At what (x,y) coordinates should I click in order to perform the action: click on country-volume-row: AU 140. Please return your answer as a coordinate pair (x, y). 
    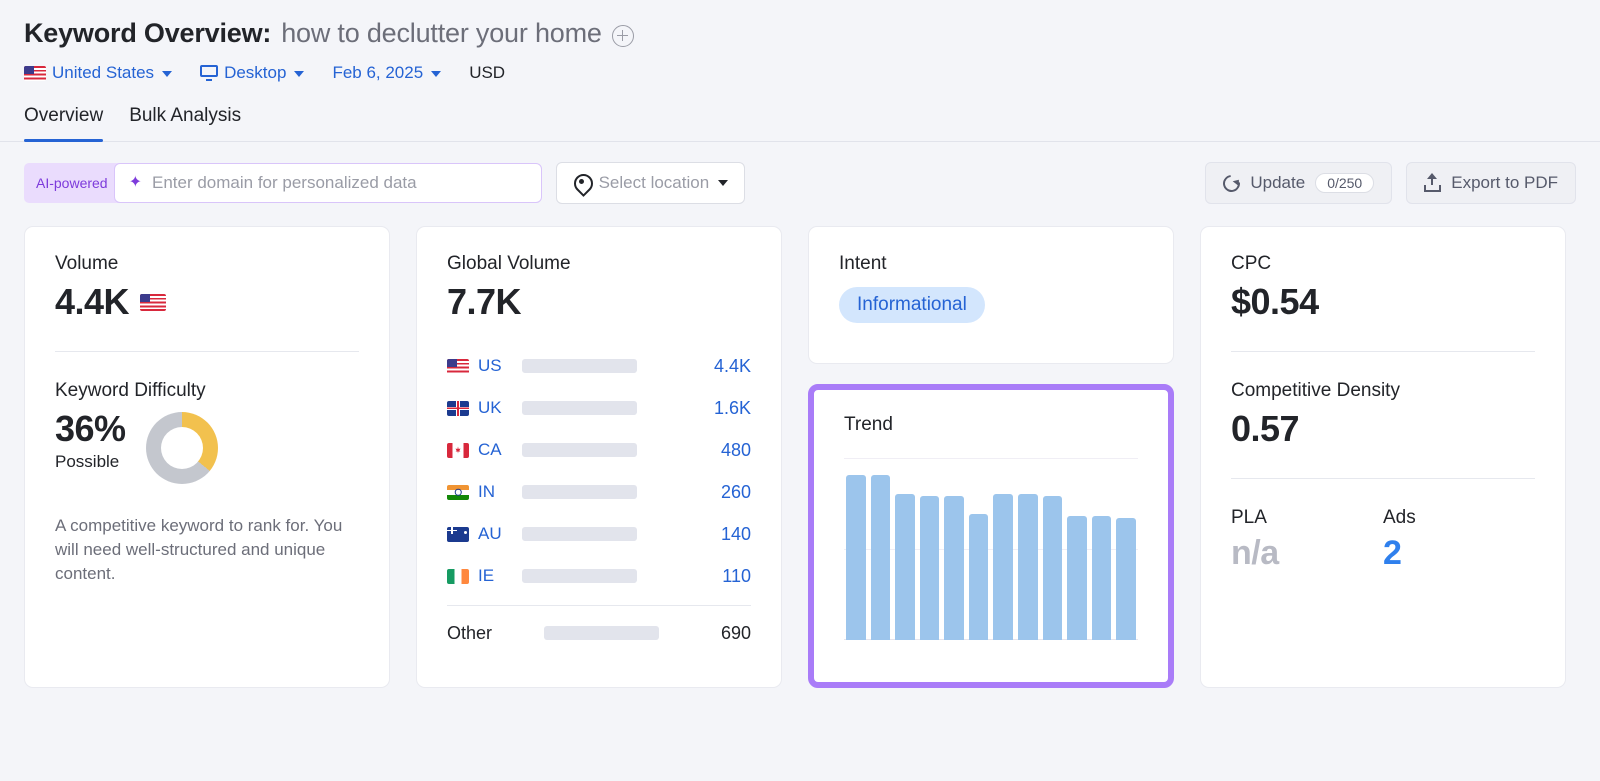
    Looking at the image, I should click on (599, 534).